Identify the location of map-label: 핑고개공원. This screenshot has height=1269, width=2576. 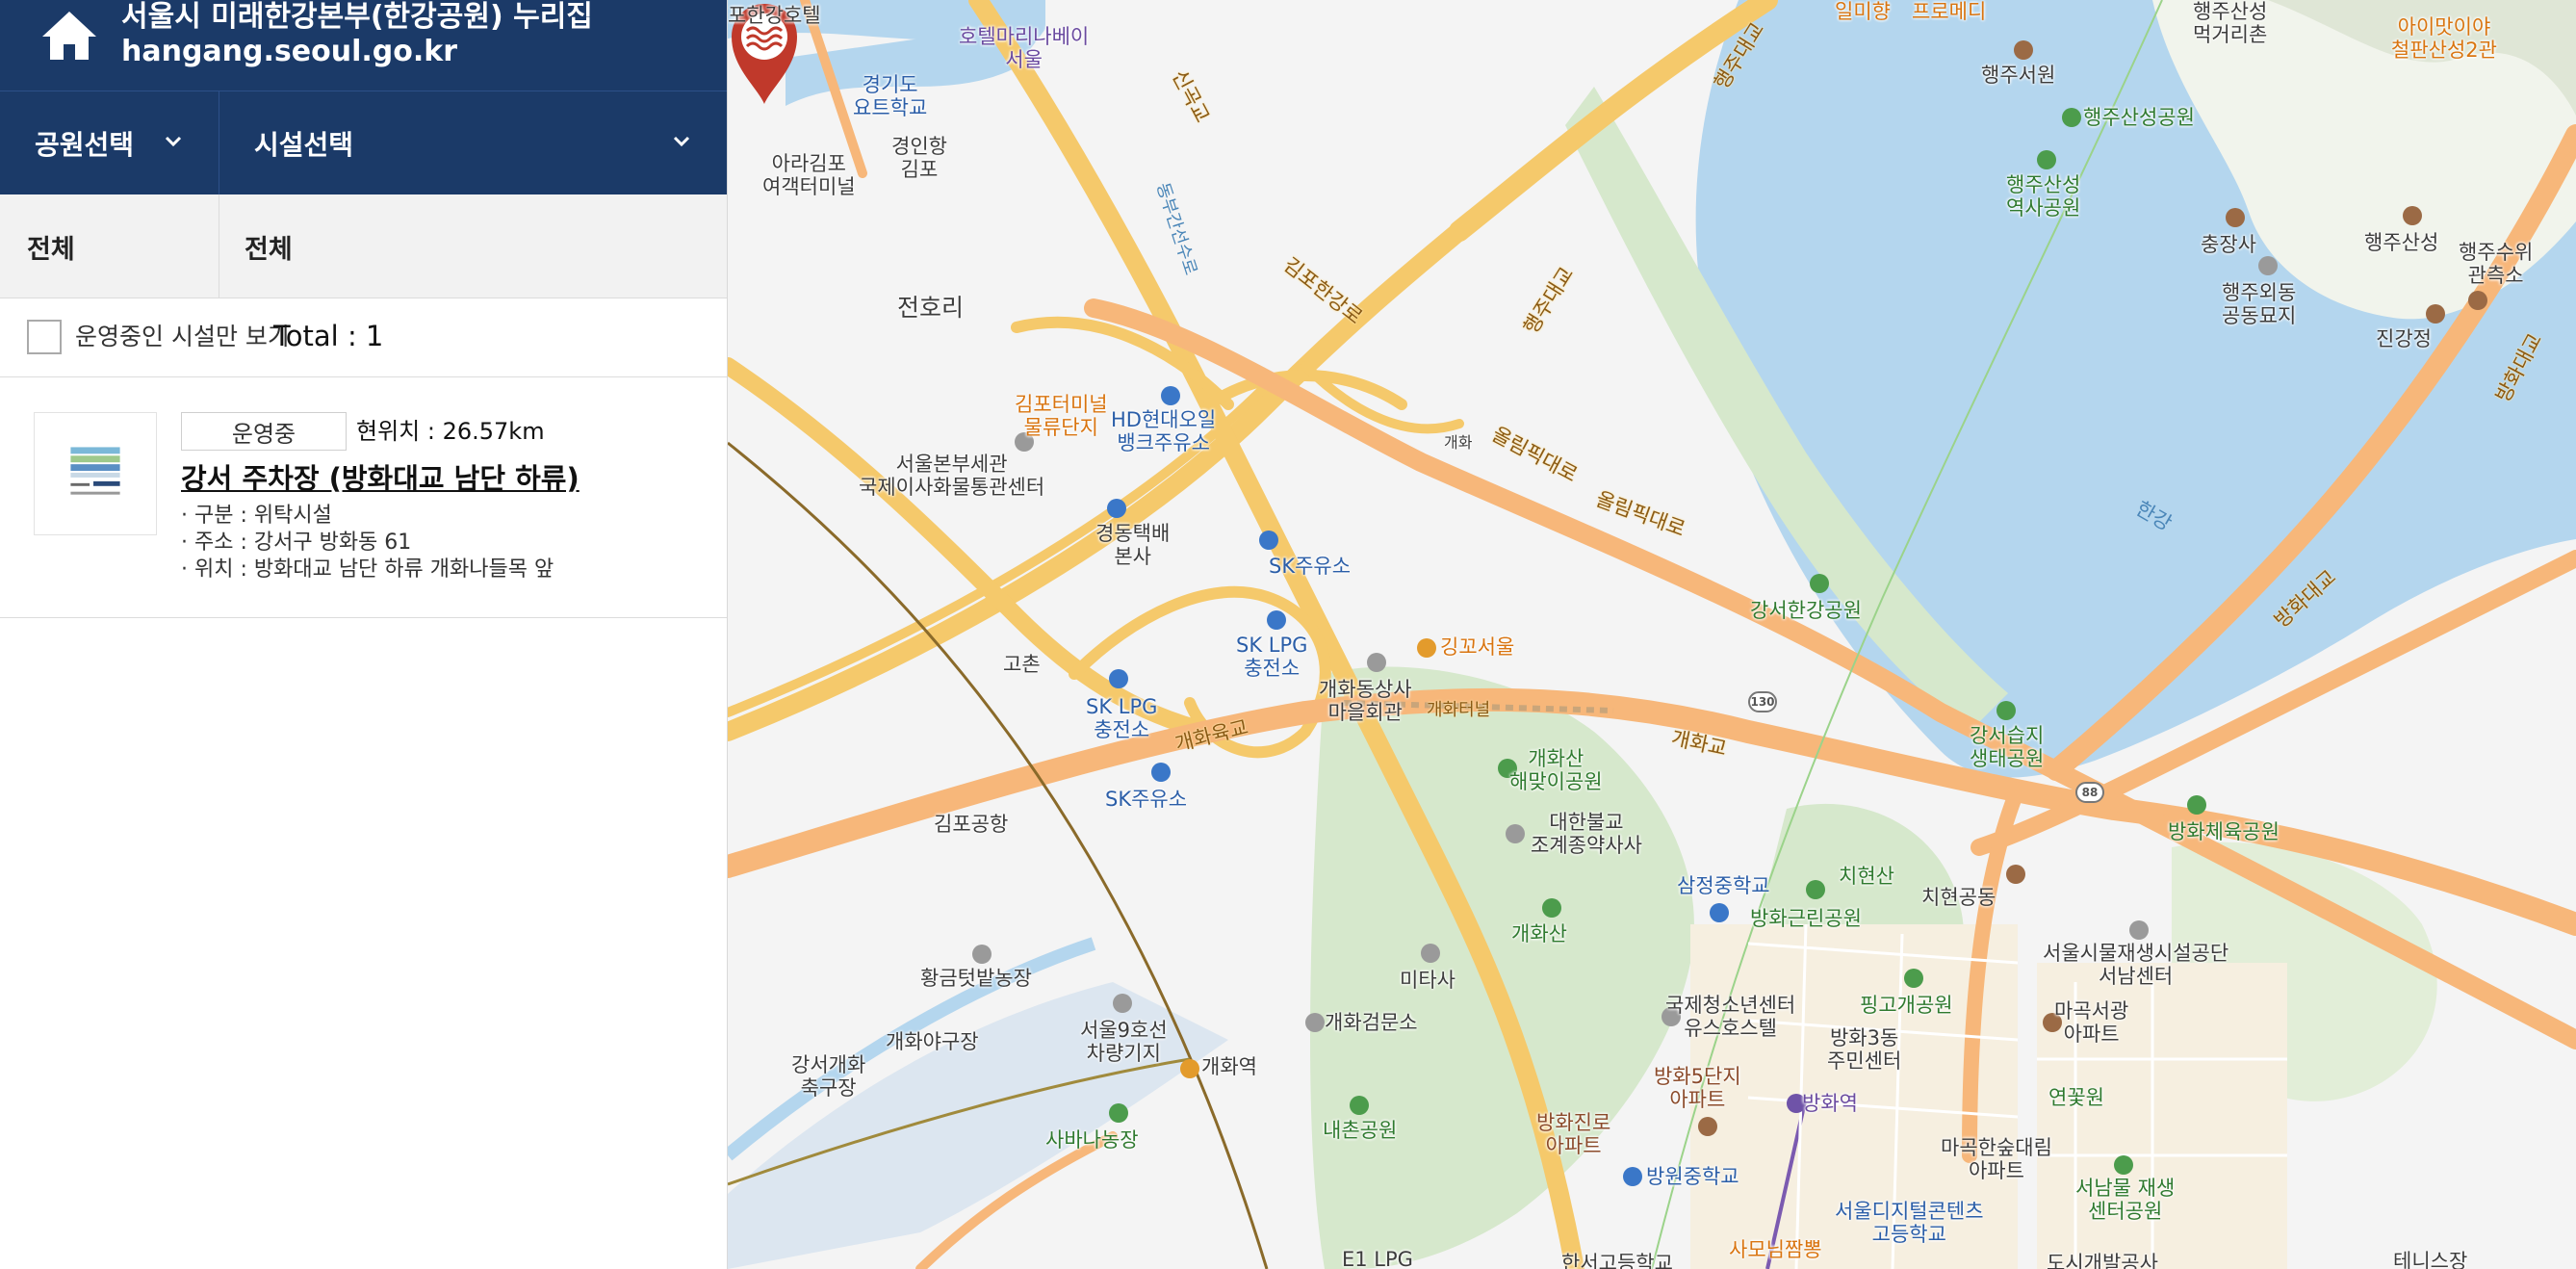
(1907, 1005).